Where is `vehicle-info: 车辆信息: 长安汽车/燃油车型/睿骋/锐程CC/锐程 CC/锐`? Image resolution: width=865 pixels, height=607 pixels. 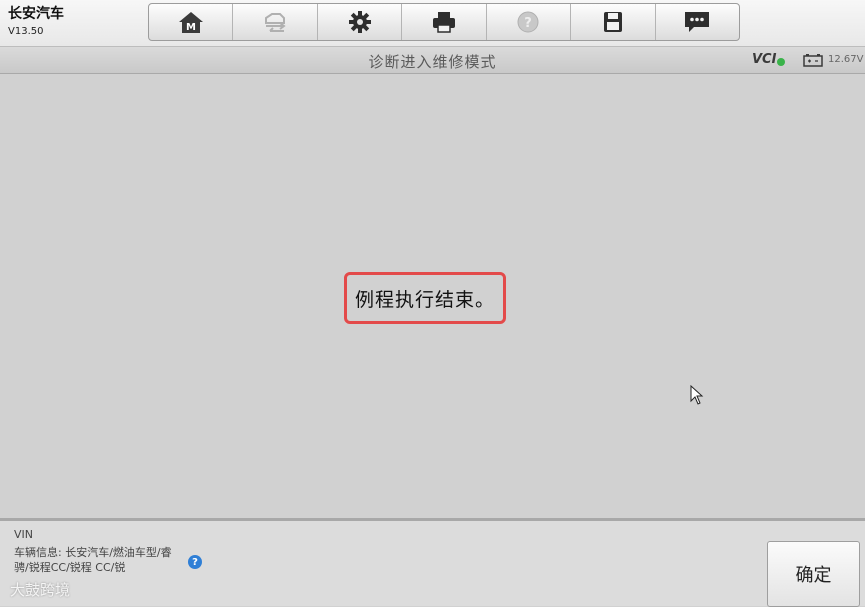 vehicle-info: 车辆信息: 长安汽车/燃油车型/睿骋/锐程CC/锐程 CC/锐 is located at coordinates (93, 560).